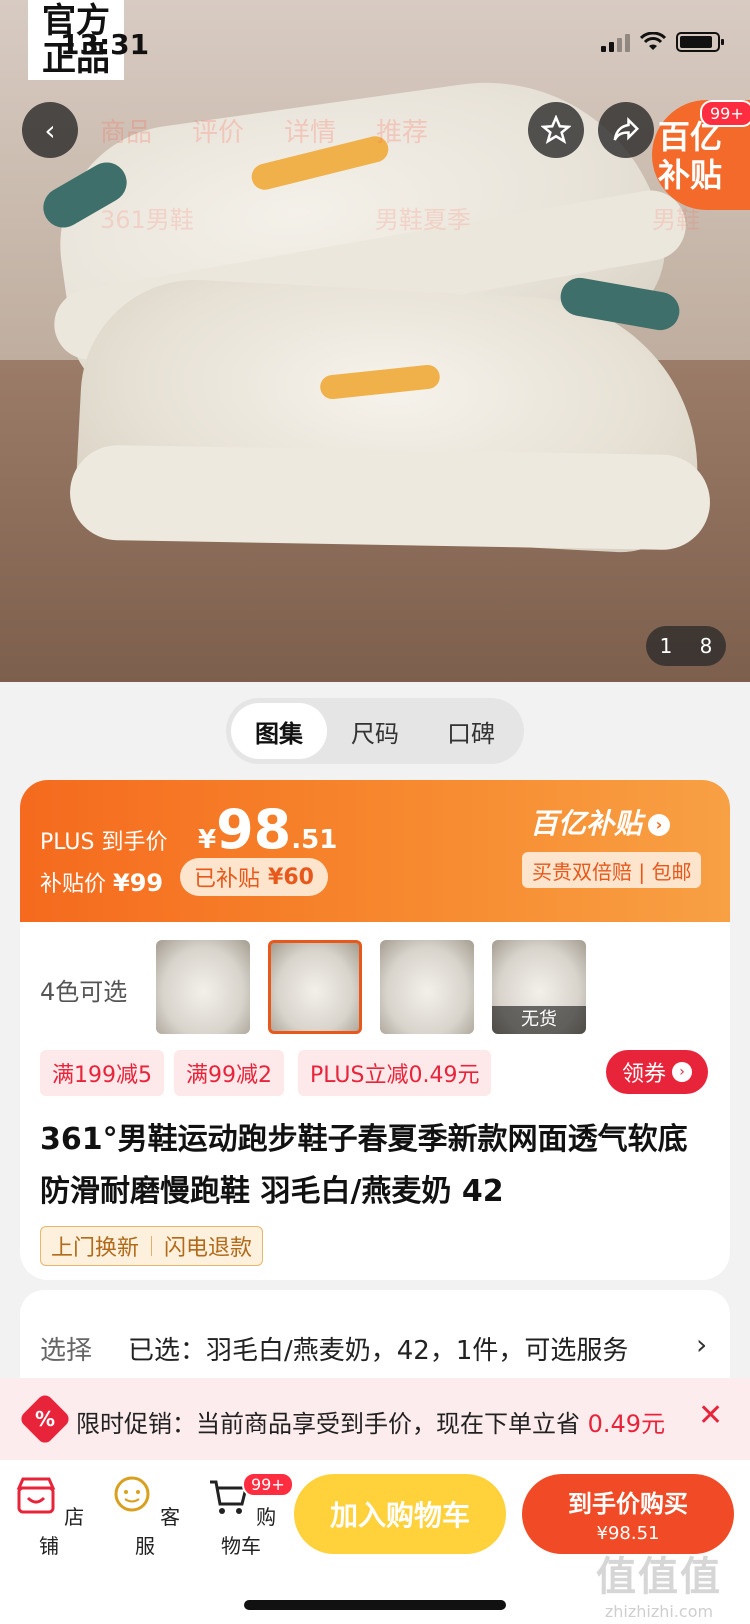 Image resolution: width=750 pixels, height=1624 pixels. Describe the element at coordinates (628, 1504) in the screenshot. I see `buy-now-label: 到手价购买` at that location.